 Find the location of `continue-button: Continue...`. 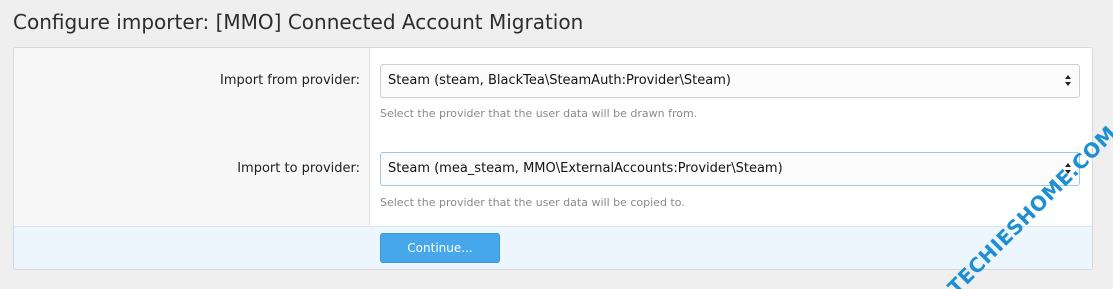

continue-button: Continue... is located at coordinates (440, 248).